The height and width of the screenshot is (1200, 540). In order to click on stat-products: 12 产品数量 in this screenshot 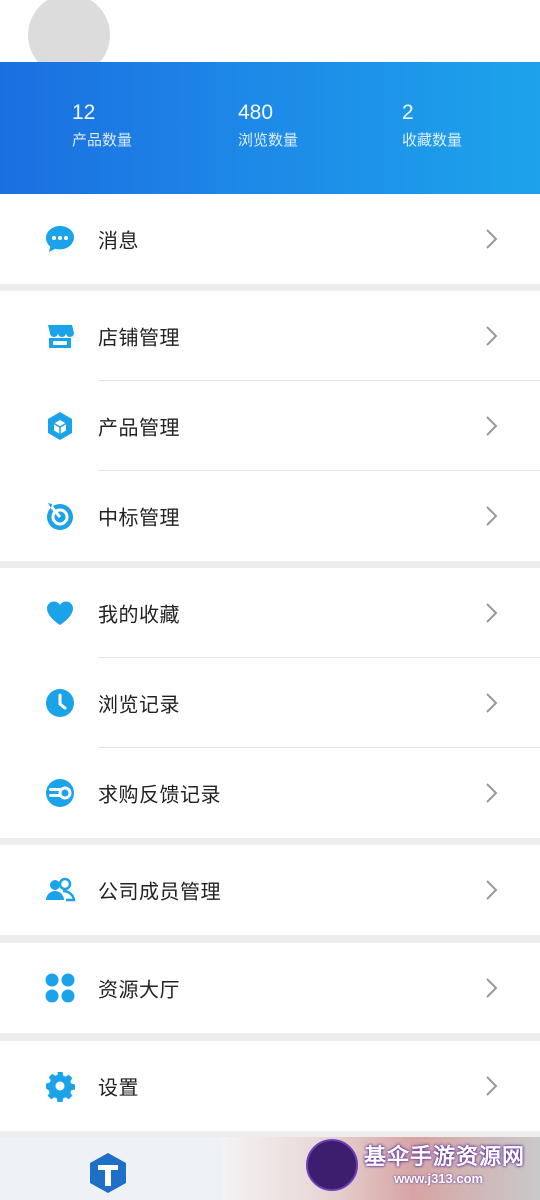, I will do `click(102, 126)`.